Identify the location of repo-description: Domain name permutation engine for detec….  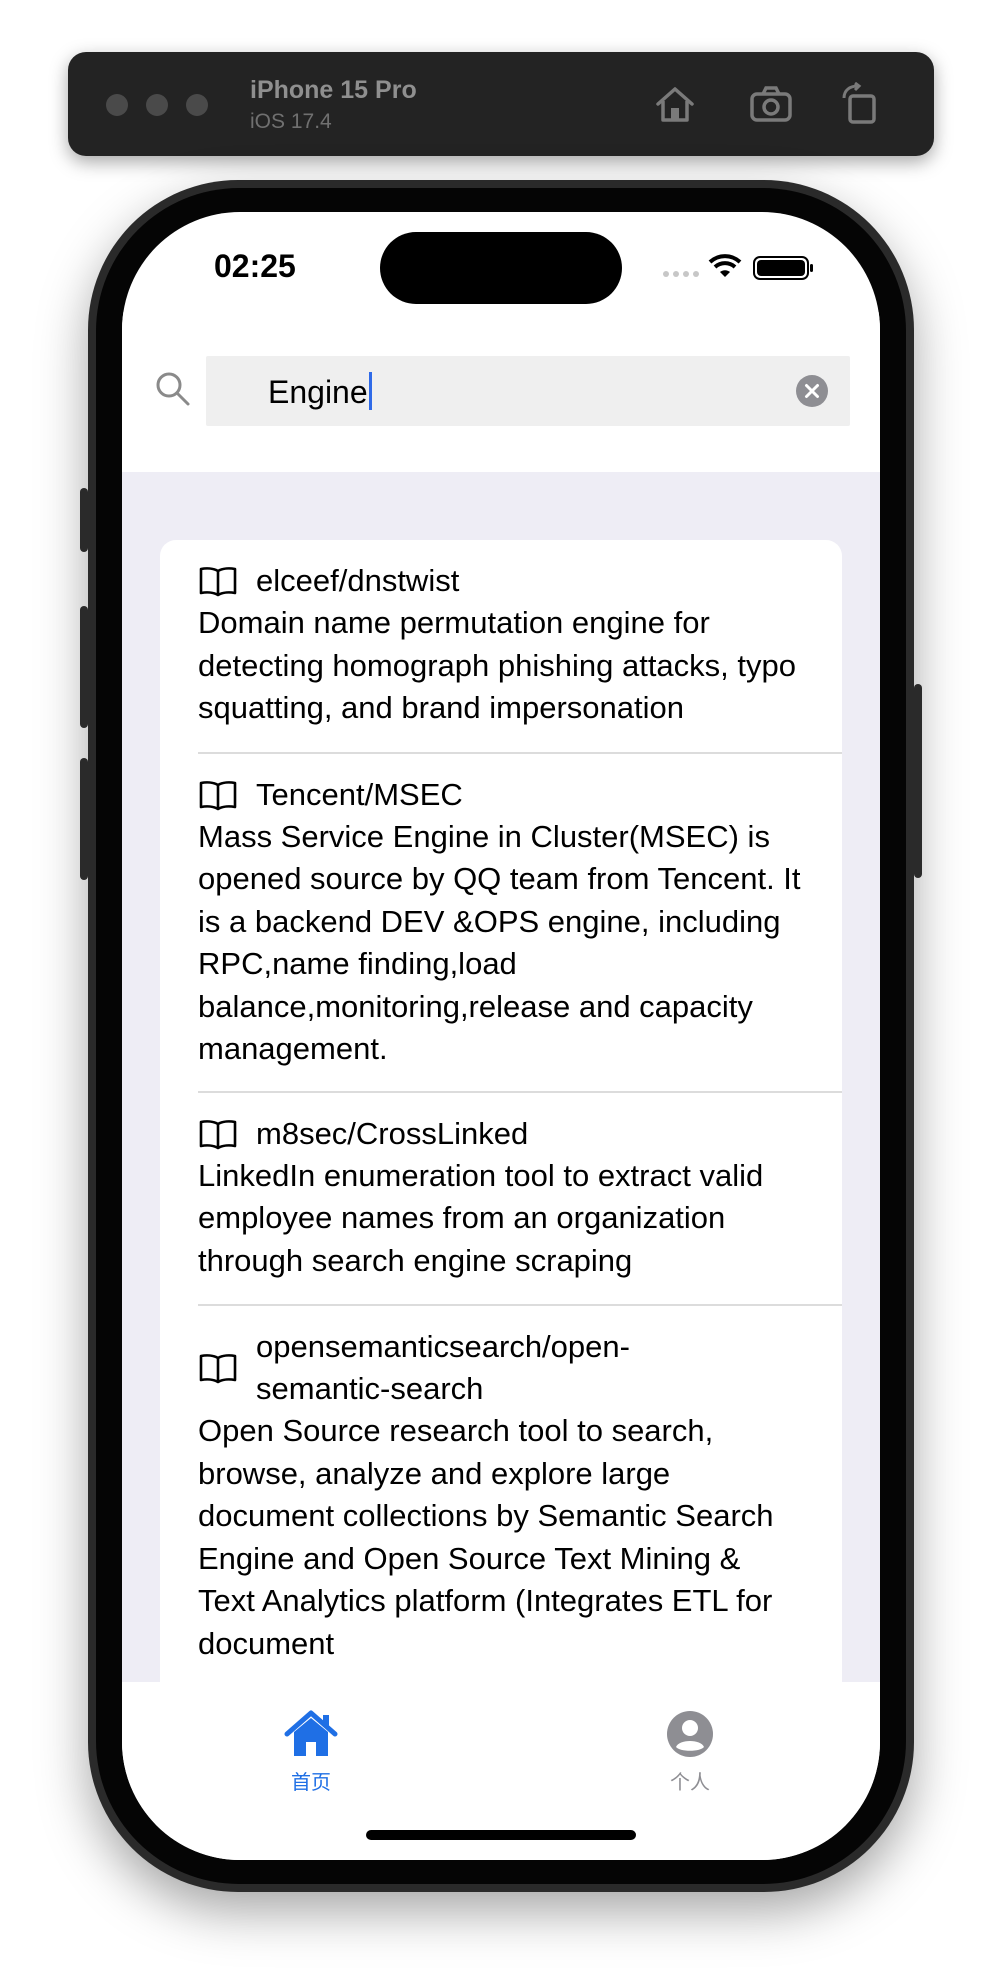
(497, 665).